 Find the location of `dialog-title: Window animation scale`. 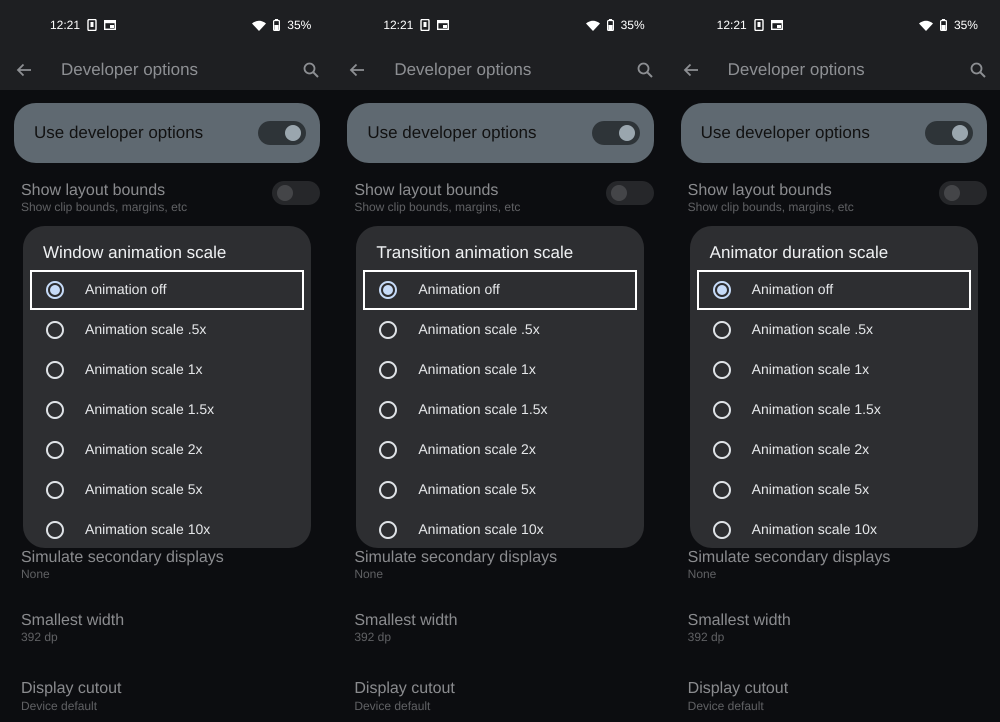

dialog-title: Window animation scale is located at coordinates (135, 253).